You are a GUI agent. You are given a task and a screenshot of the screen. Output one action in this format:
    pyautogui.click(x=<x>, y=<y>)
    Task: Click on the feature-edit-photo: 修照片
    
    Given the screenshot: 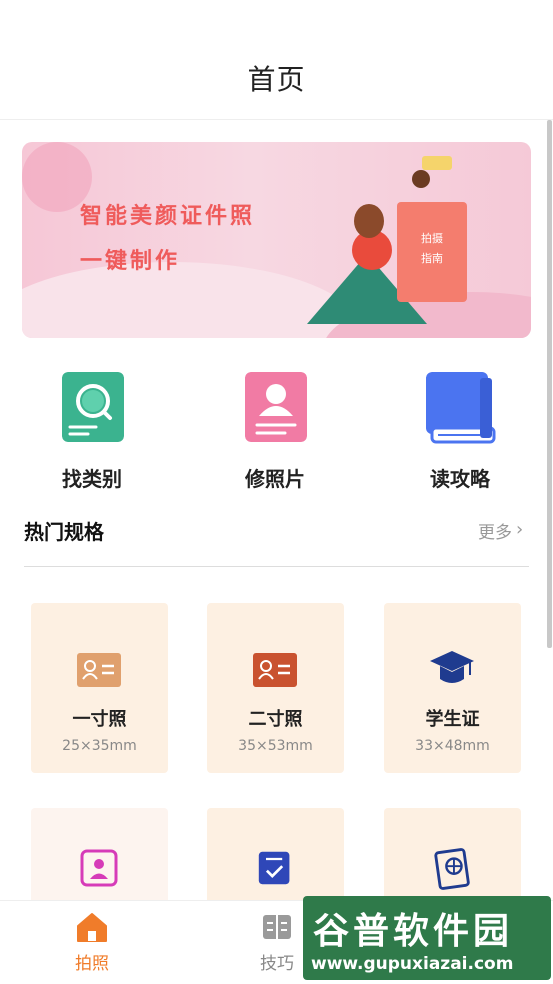 What is the action you would take?
    pyautogui.click(x=275, y=434)
    